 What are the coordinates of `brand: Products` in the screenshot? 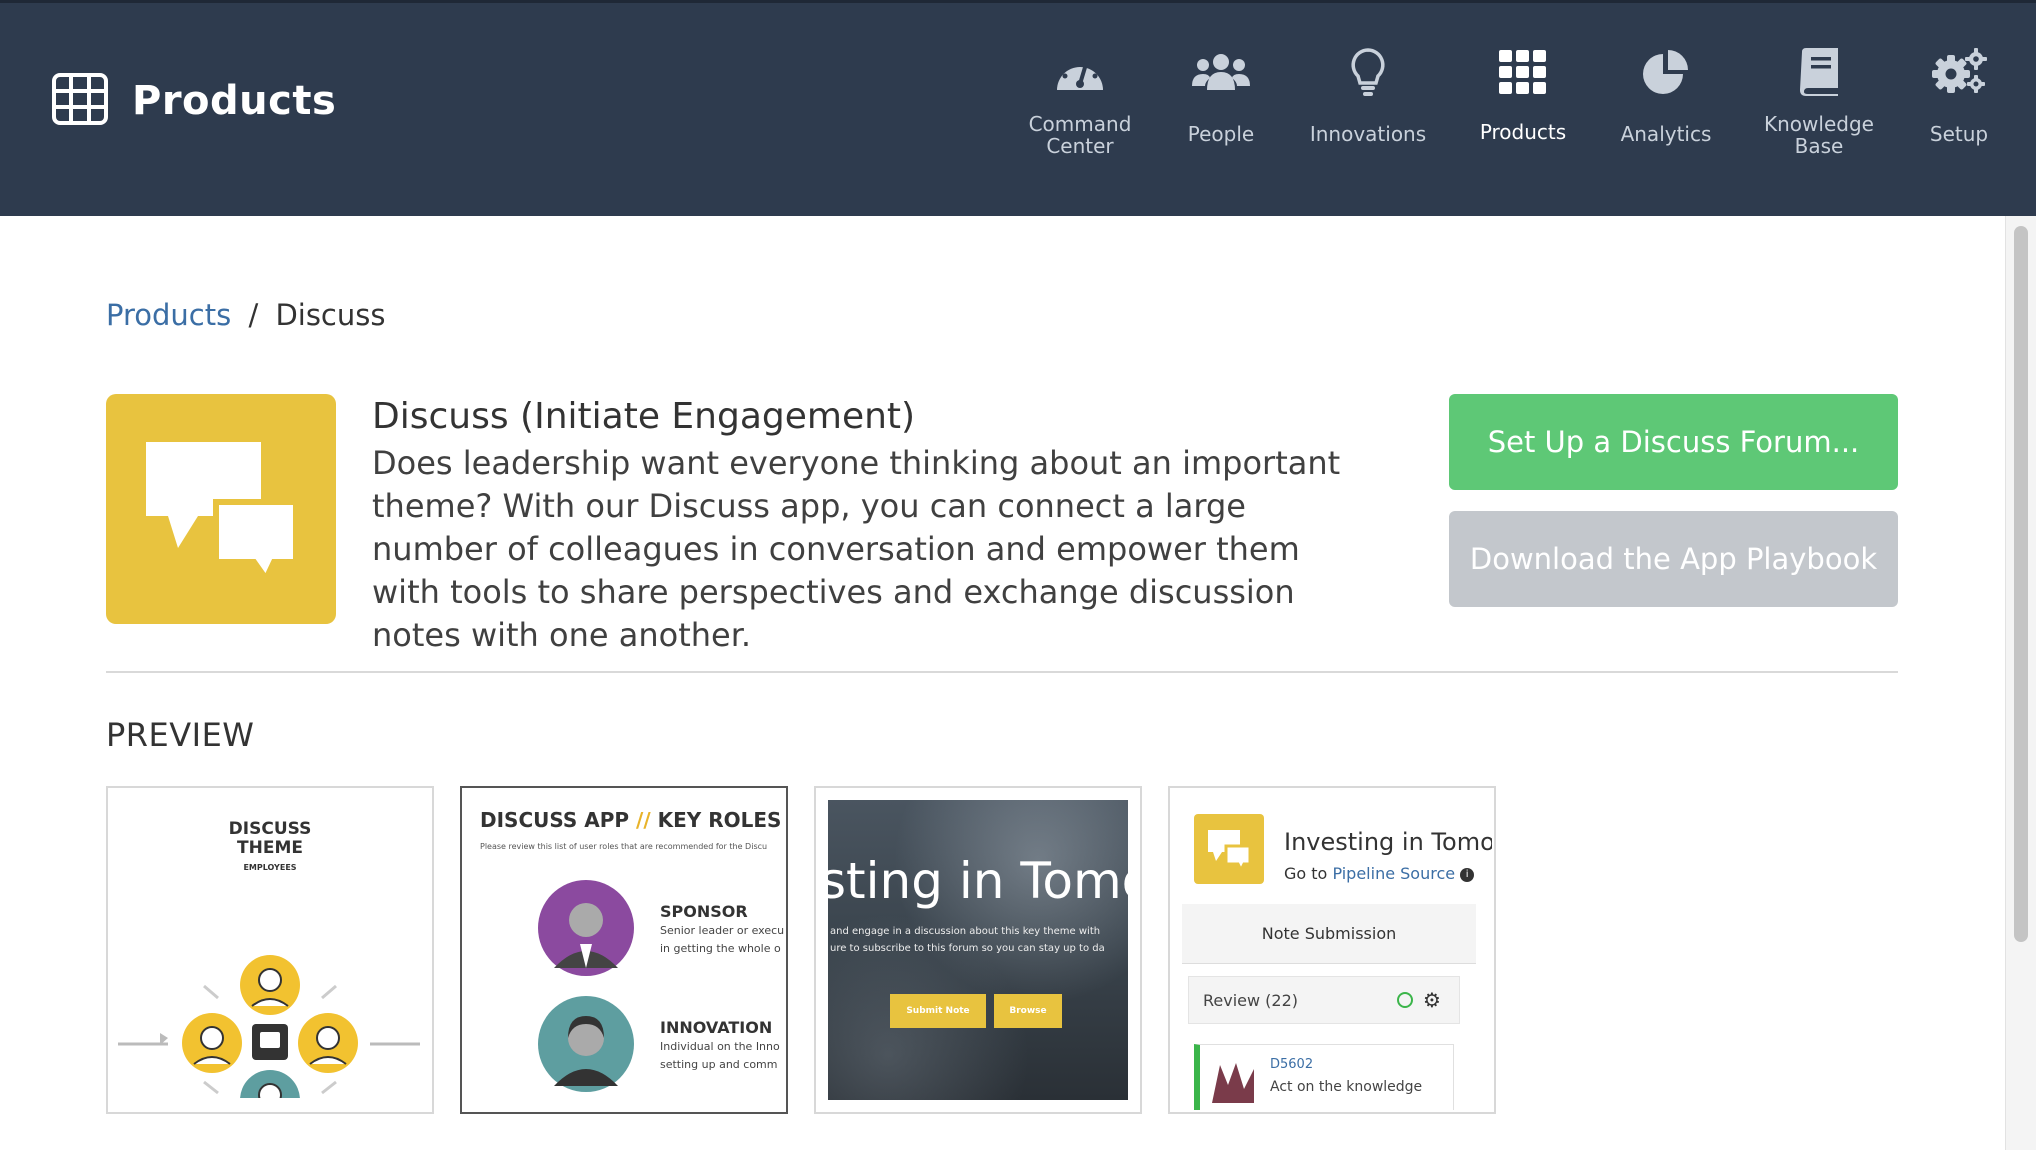 It's located at (194, 101).